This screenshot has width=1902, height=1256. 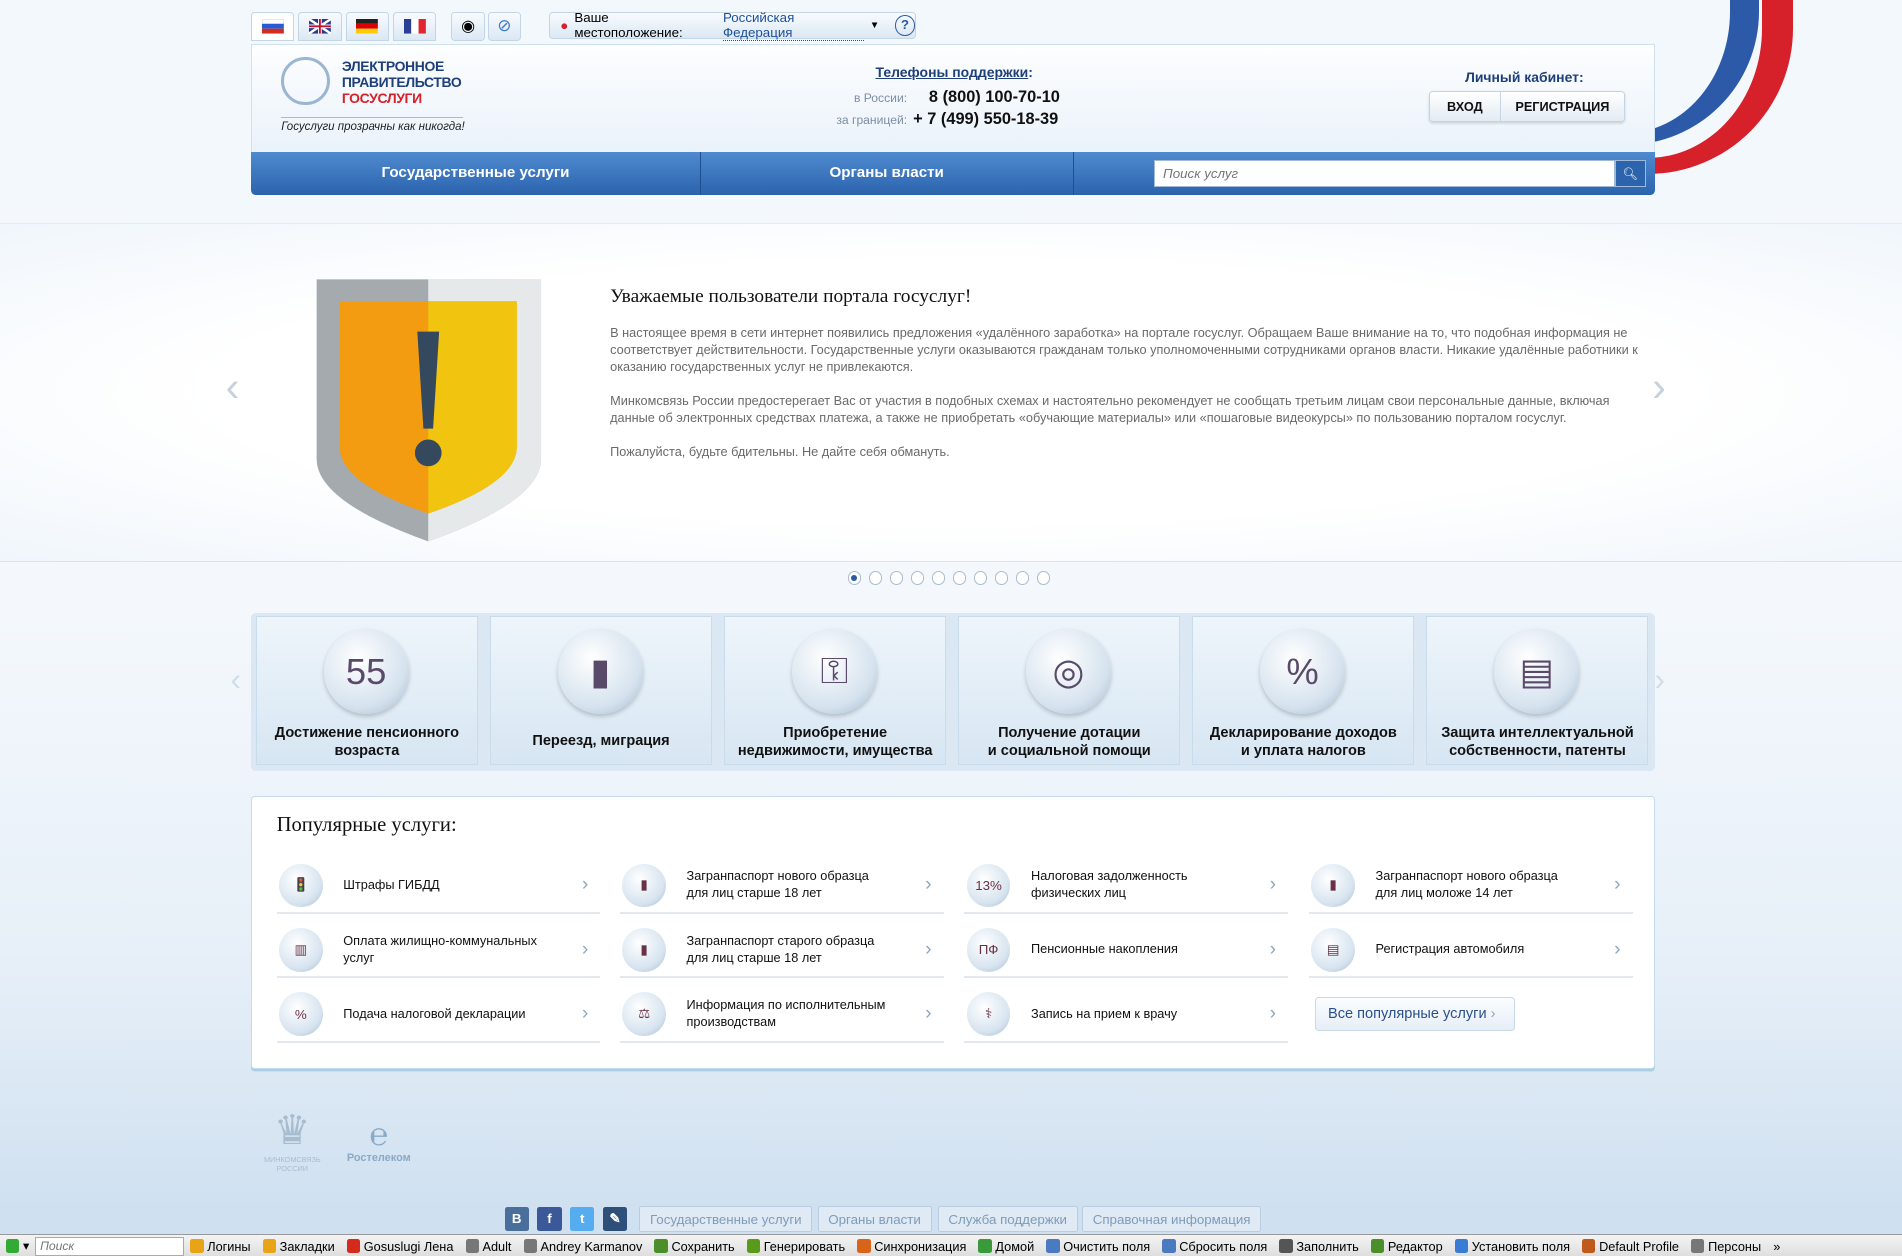 What do you see at coordinates (17, 1246) in the screenshot?
I see `toolbar-menu-button: ▾` at bounding box center [17, 1246].